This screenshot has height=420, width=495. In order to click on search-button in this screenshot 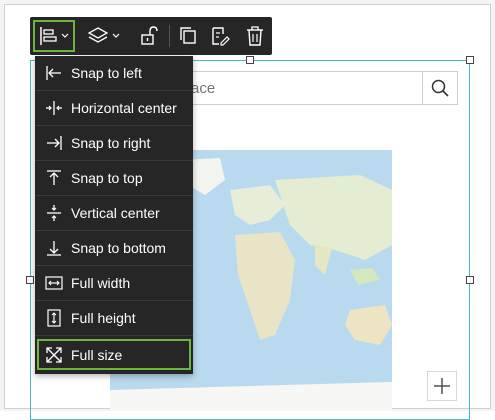, I will do `click(439, 88)`.